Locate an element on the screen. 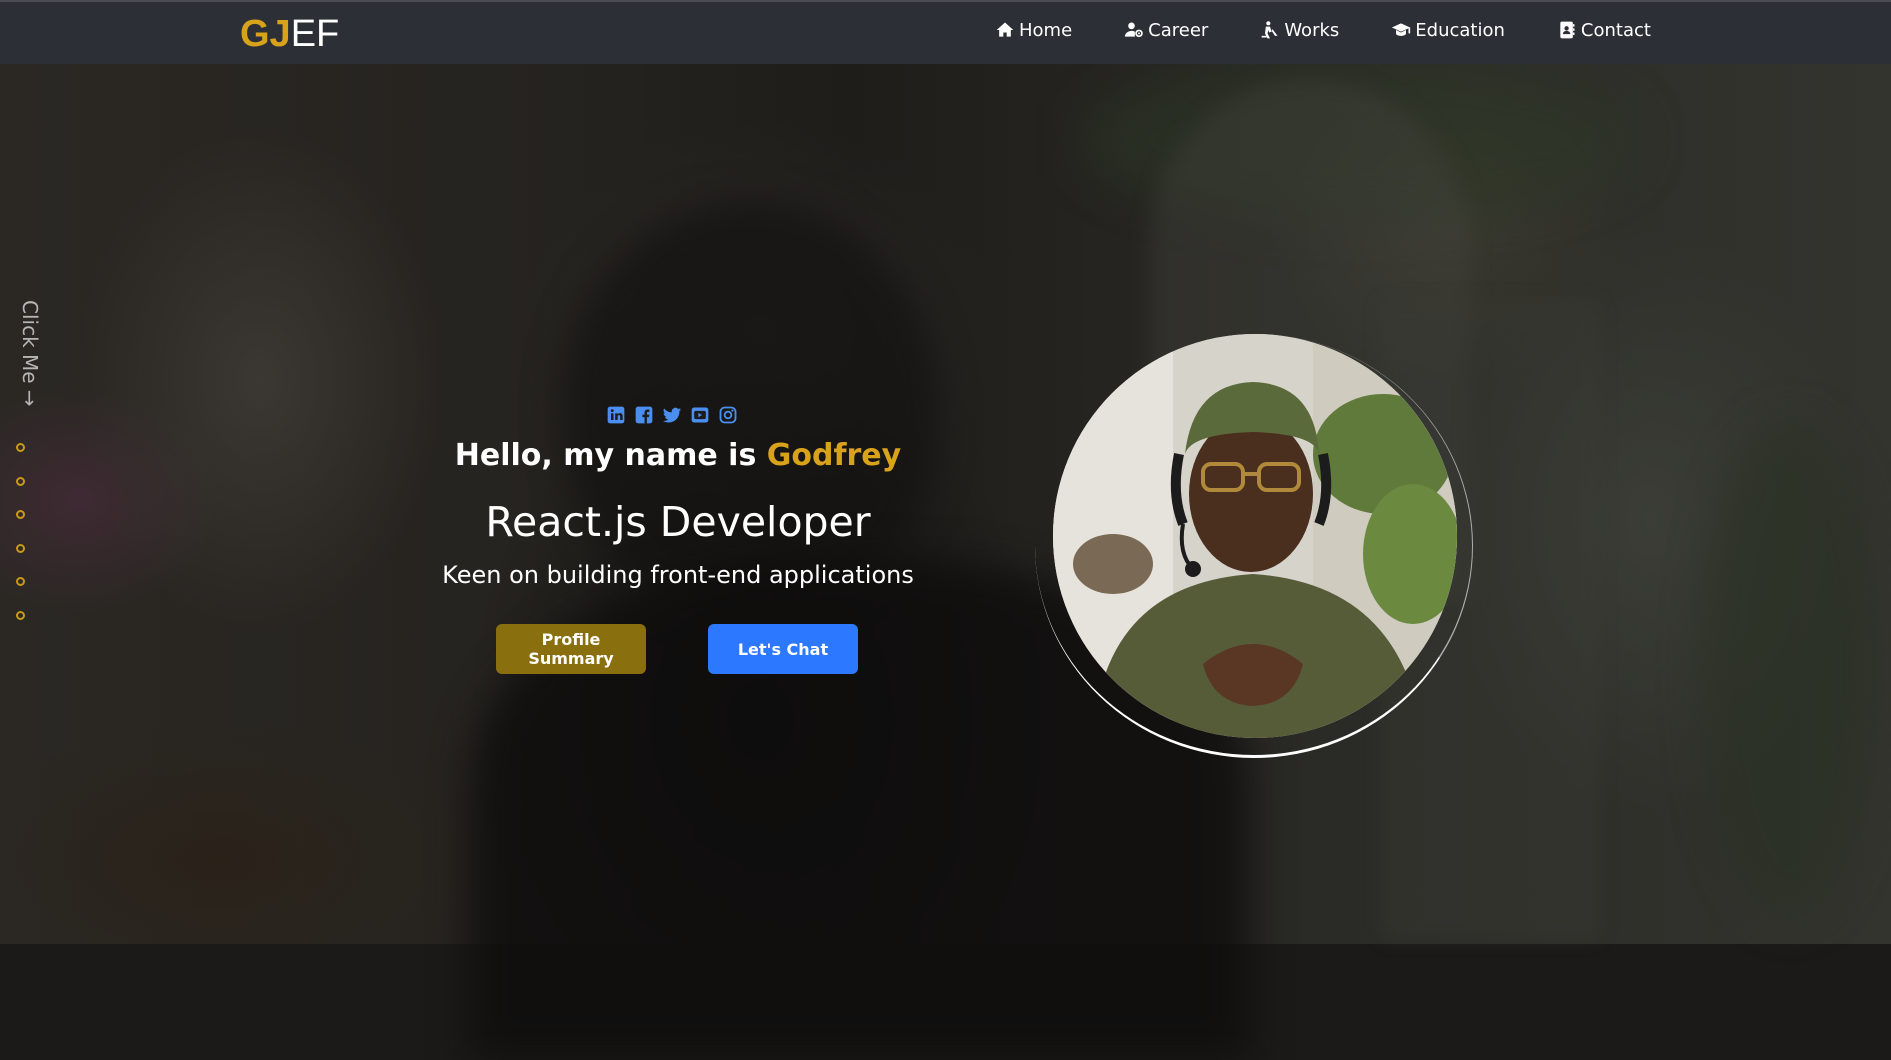 This screenshot has height=1060, width=1891. hero-tagline: Keen on building front-end applications is located at coordinates (678, 575).